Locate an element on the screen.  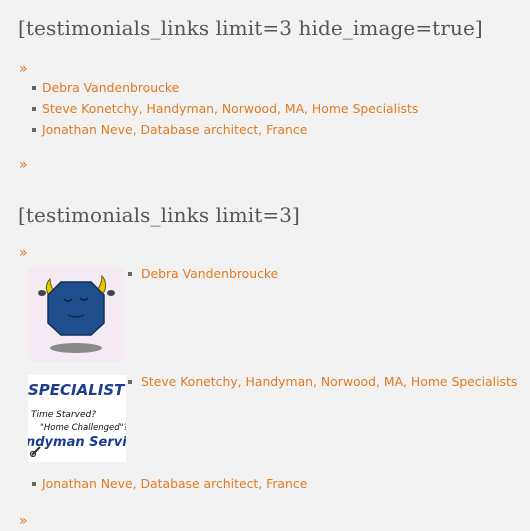
logo-text-line3: "Home Challenged"? is located at coordinates (83, 428).